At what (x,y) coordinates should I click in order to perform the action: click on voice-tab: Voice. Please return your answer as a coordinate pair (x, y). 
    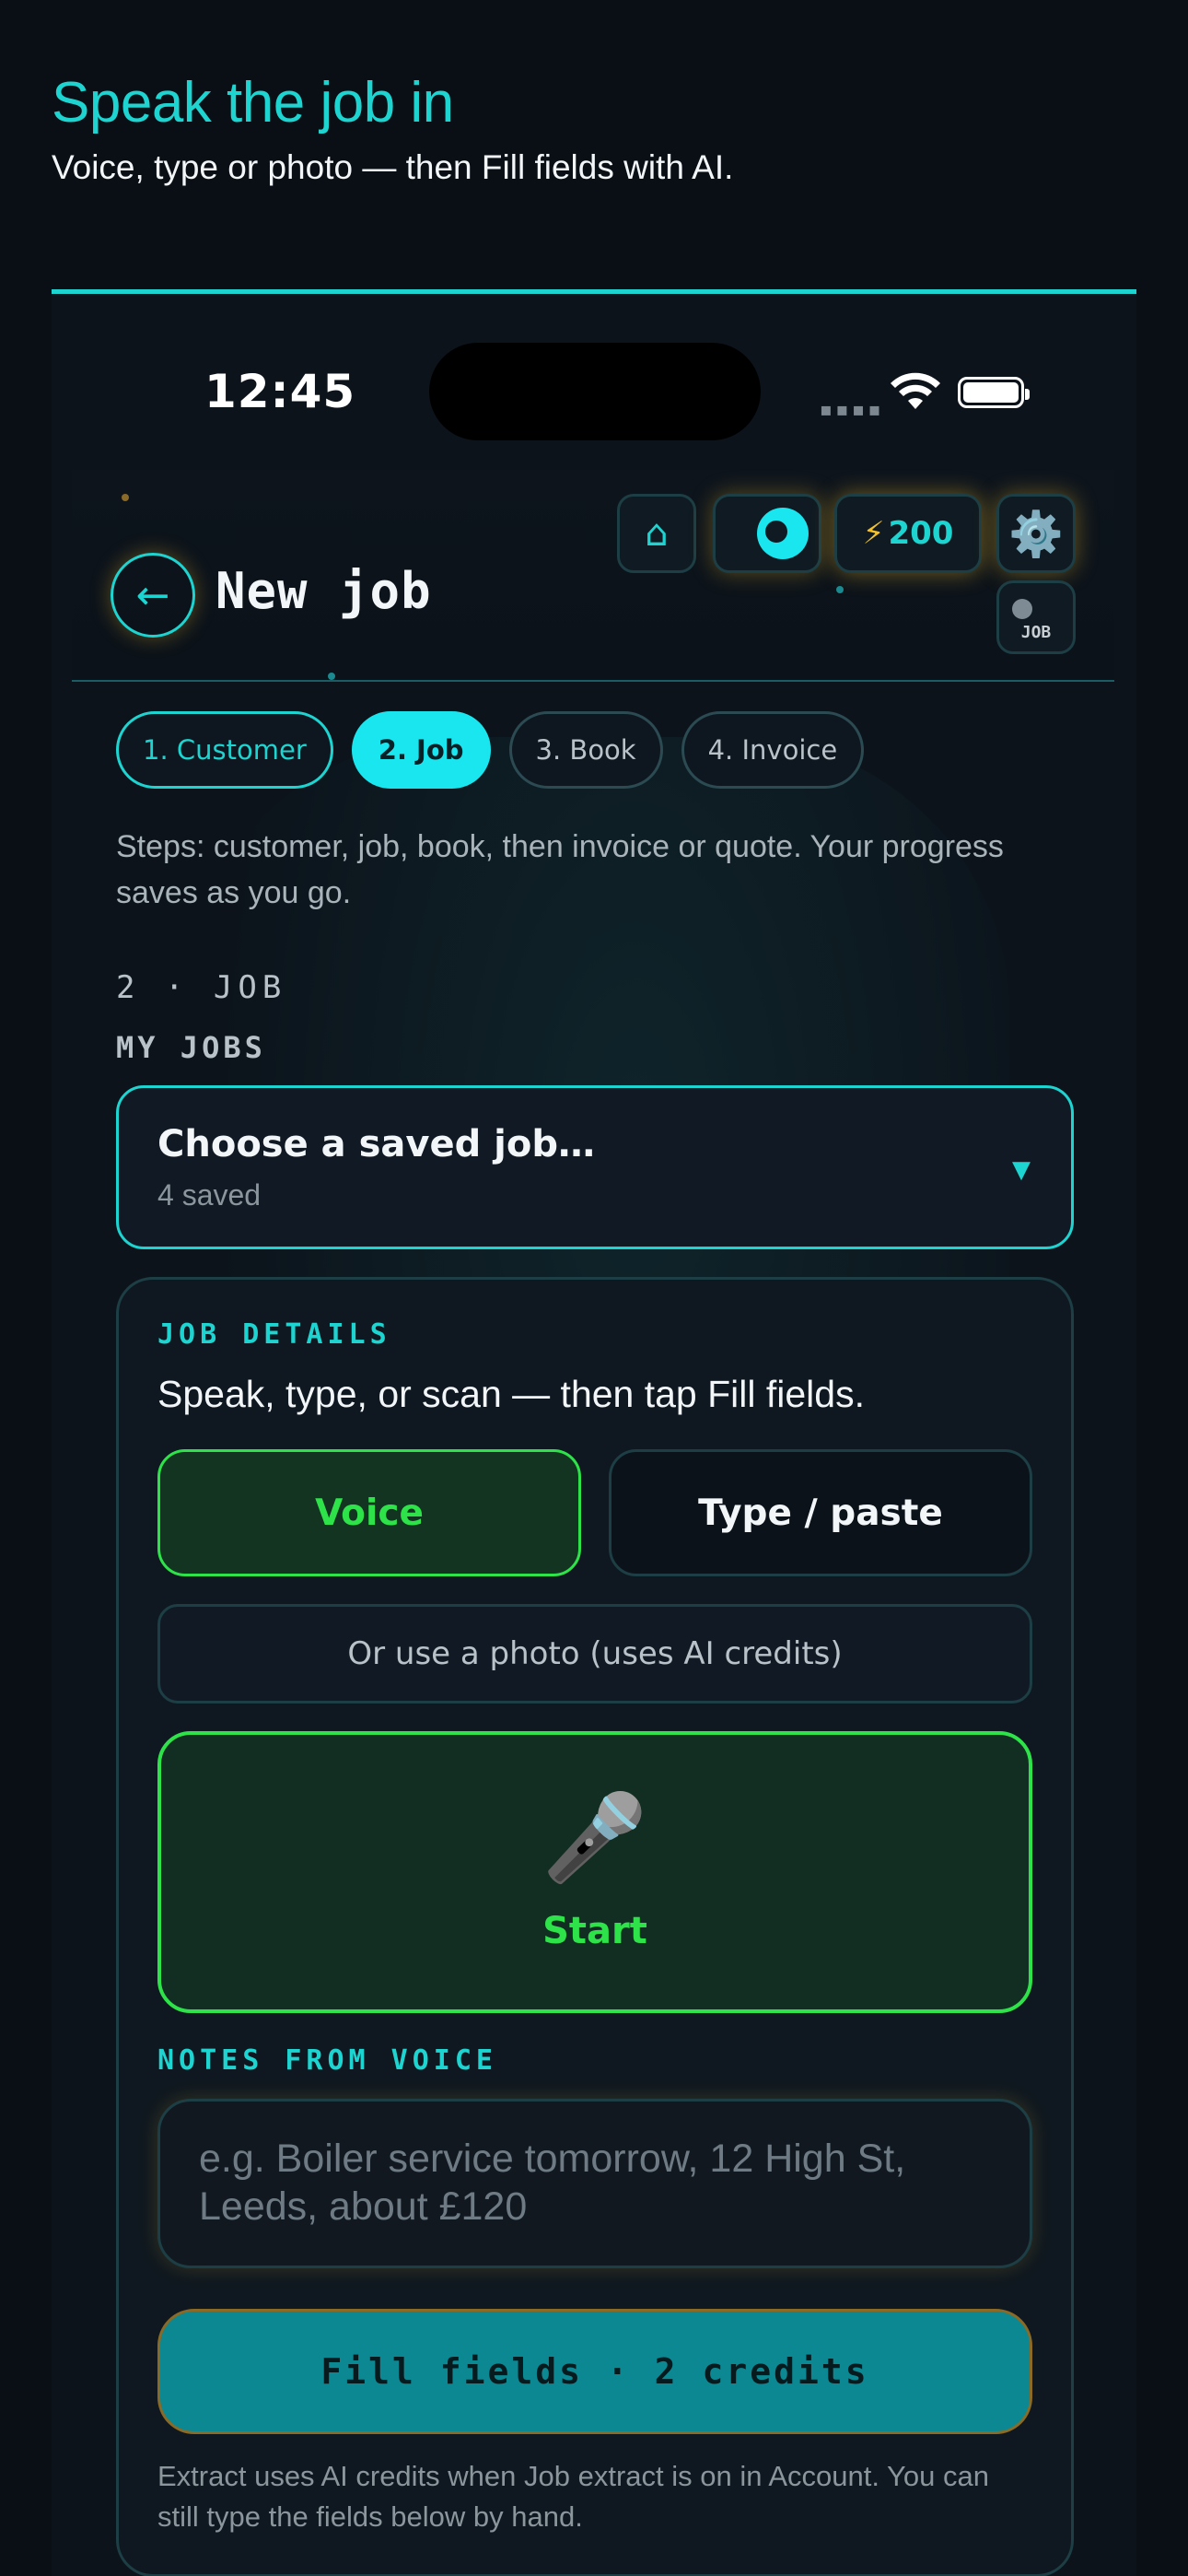
    Looking at the image, I should click on (369, 1512).